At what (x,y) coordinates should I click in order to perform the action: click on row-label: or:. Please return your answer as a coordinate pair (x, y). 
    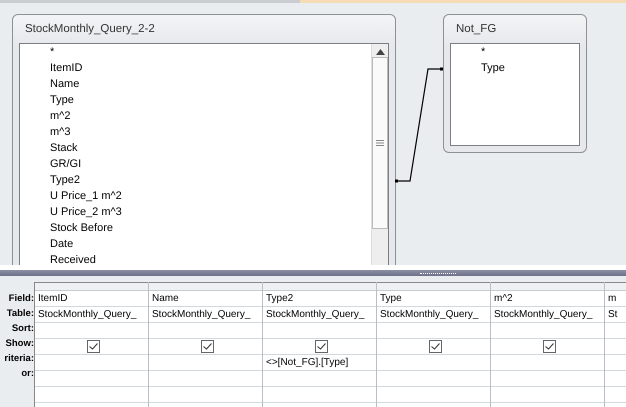
    Looking at the image, I should click on (27, 374).